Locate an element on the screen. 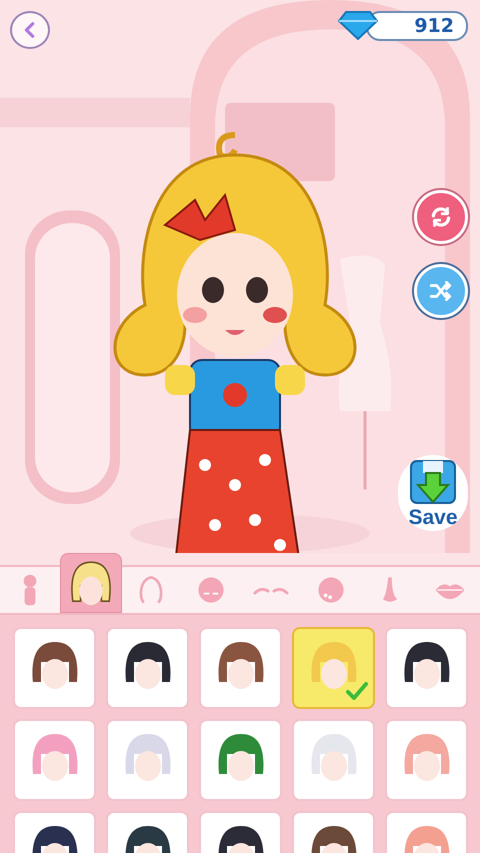  hair-tab is located at coordinates (91, 583).